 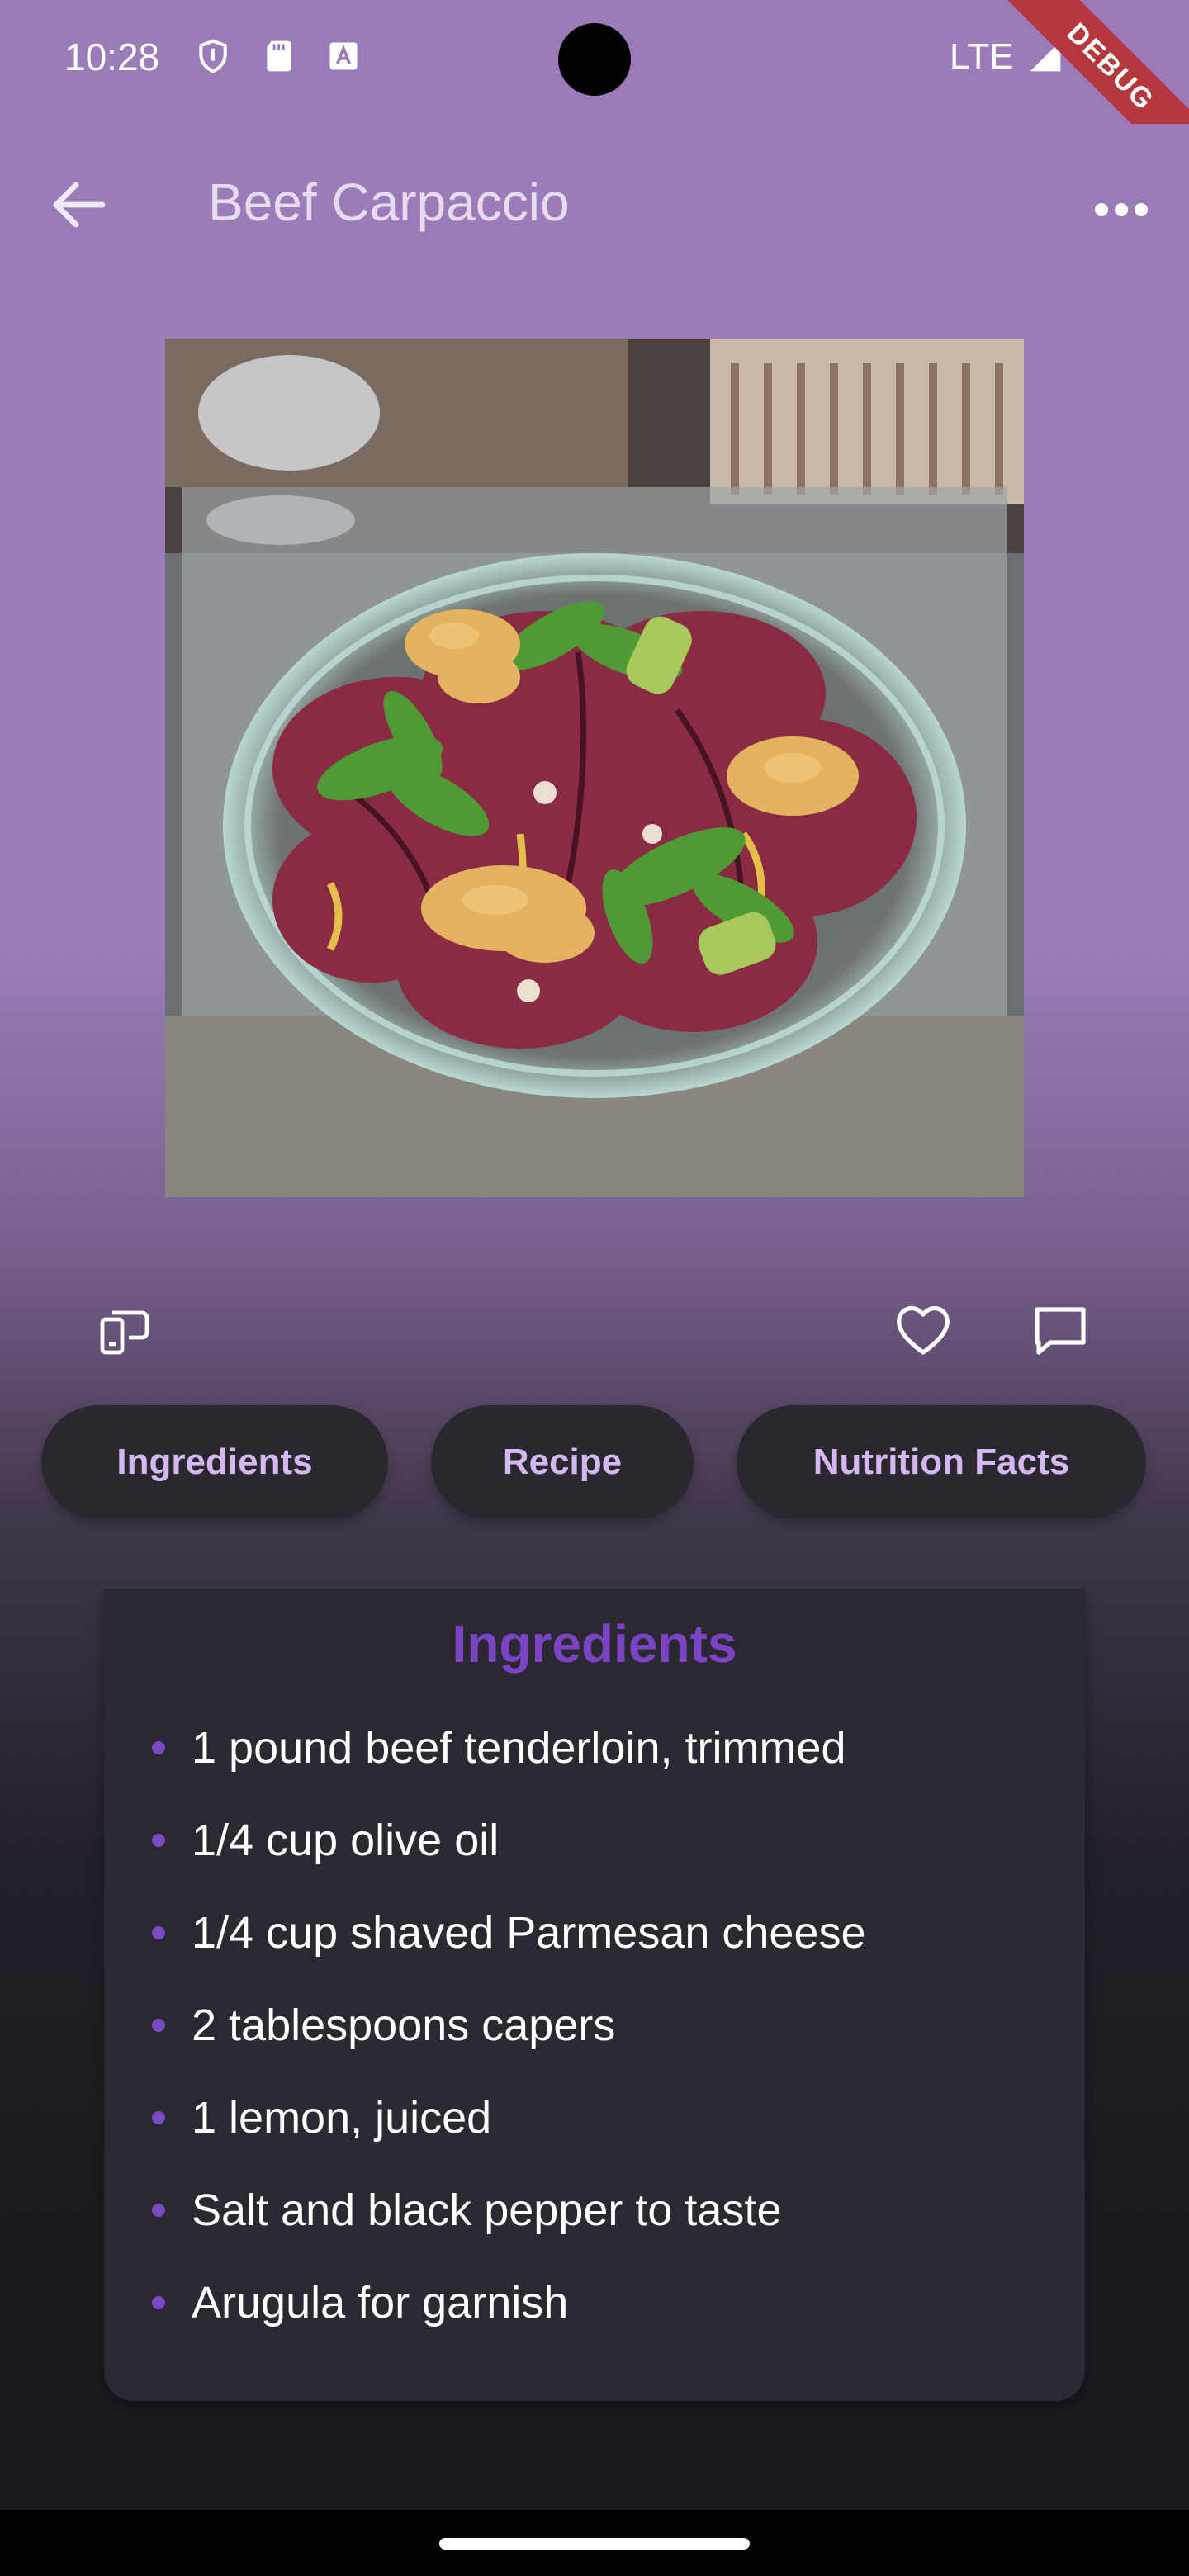 What do you see at coordinates (923, 1329) in the screenshot?
I see `heart-outline-icon` at bounding box center [923, 1329].